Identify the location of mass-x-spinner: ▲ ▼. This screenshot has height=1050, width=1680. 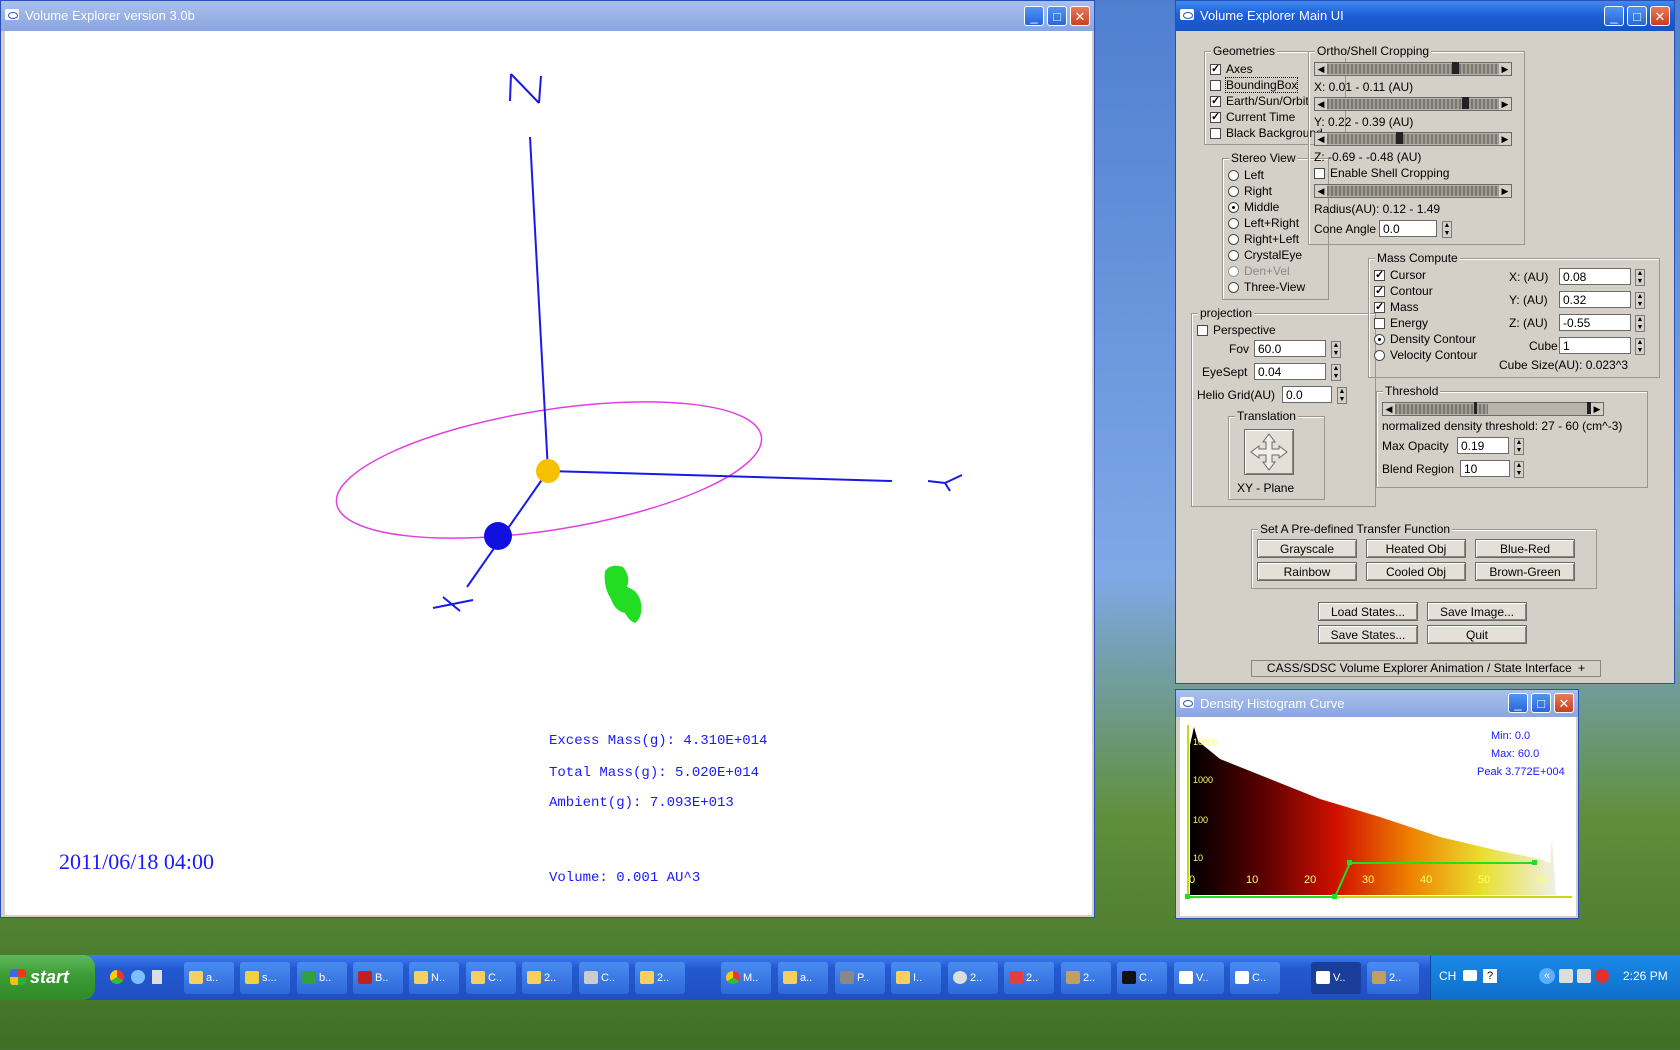
(1640, 277).